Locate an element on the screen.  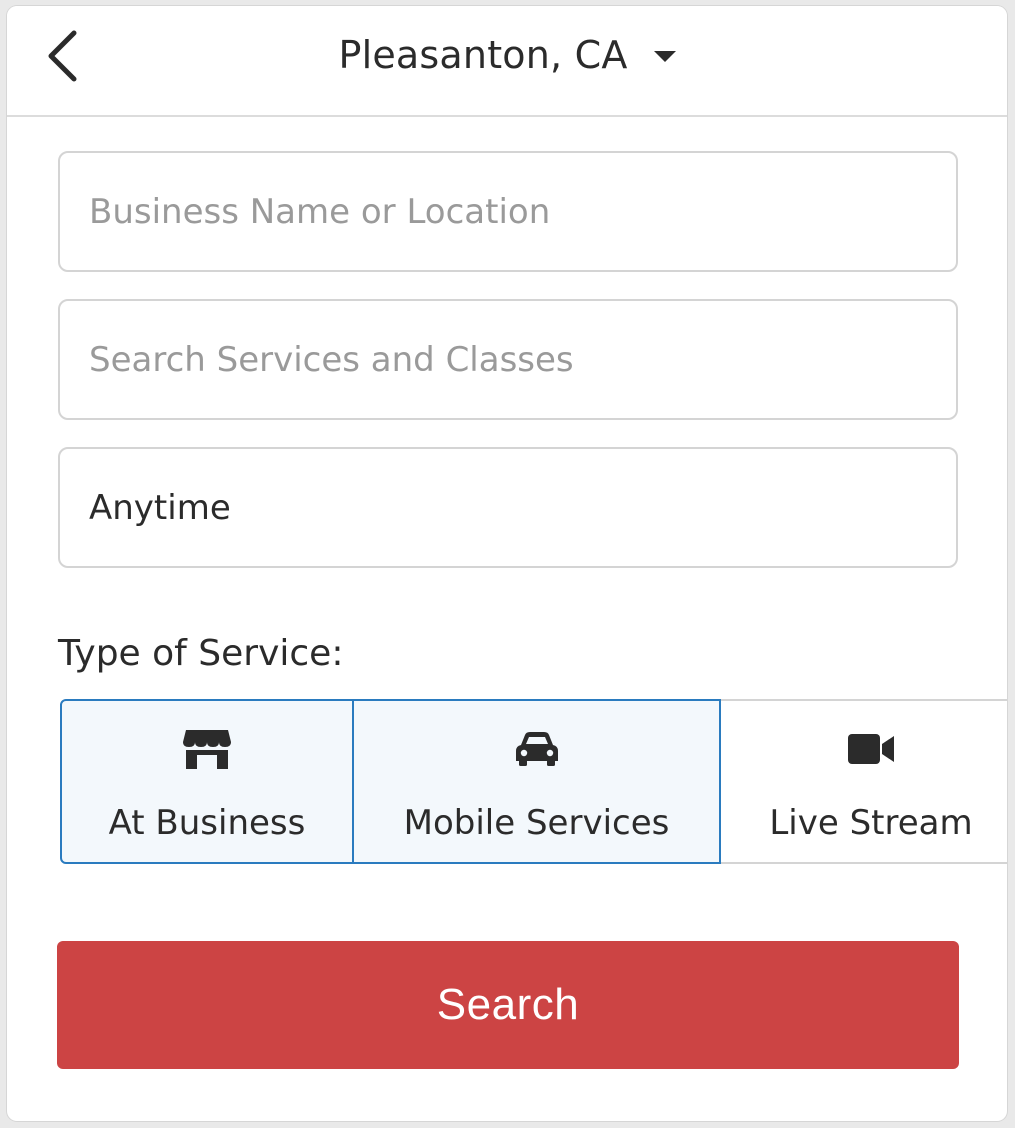
top-bar: Pleasanton, CA is located at coordinates (507, 61).